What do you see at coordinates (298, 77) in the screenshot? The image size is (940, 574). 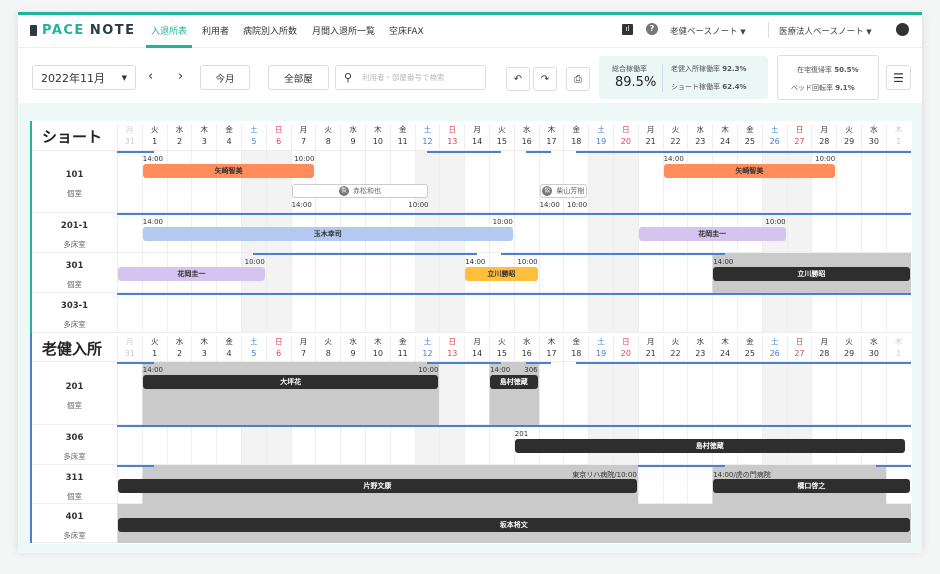 I see `room-filter-button: 全部屋` at bounding box center [298, 77].